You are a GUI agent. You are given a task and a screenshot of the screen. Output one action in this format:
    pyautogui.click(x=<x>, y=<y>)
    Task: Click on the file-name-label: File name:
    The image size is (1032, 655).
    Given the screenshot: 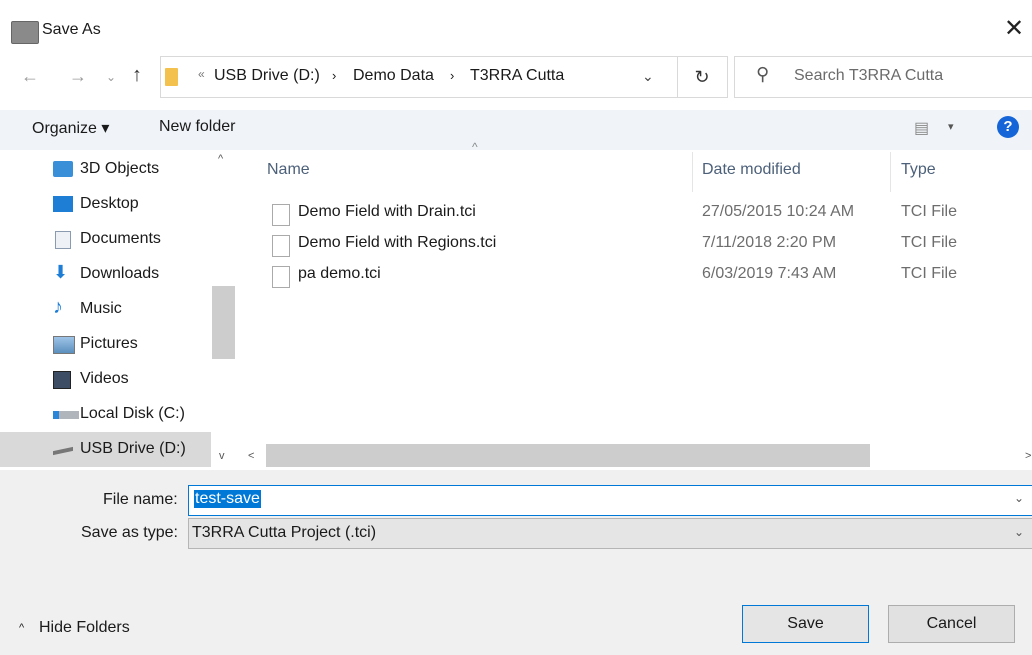 What is the action you would take?
    pyautogui.click(x=140, y=499)
    